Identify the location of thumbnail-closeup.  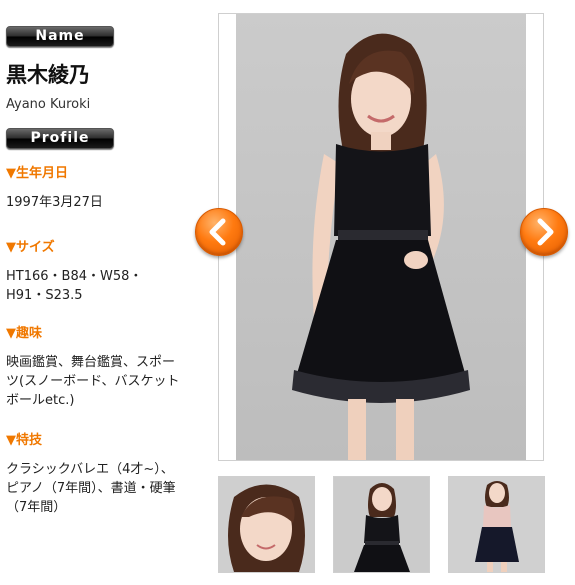
(266, 524).